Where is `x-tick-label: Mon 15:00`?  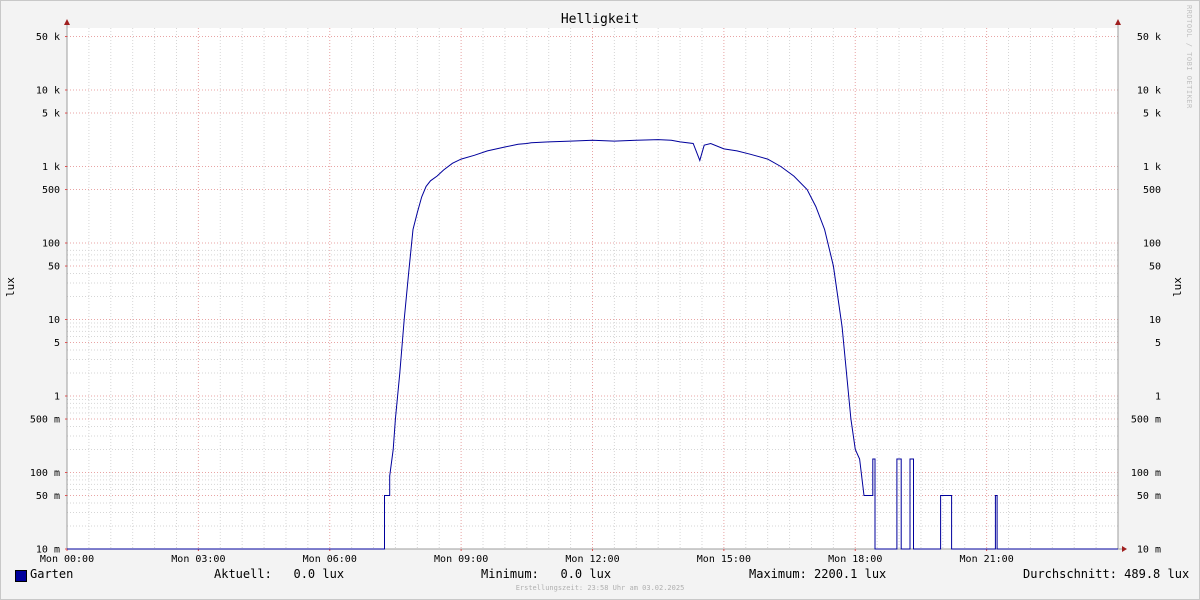 x-tick-label: Mon 15:00 is located at coordinates (724, 559).